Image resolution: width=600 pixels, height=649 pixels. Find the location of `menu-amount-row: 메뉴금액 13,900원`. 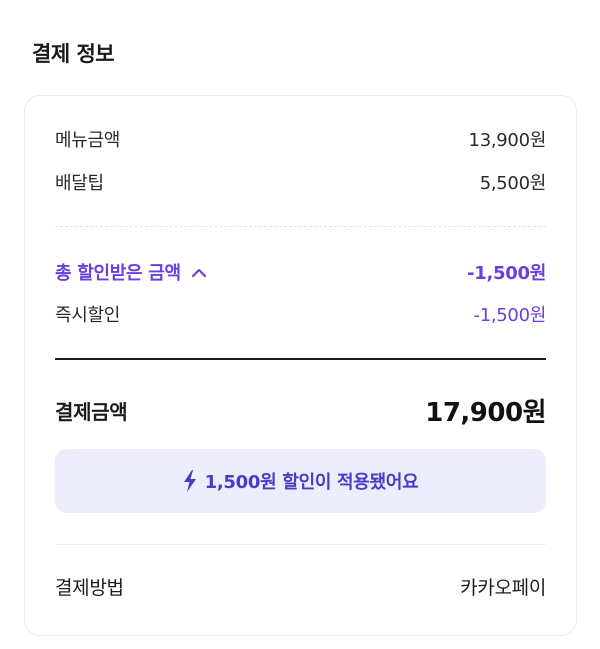

menu-amount-row: 메뉴금액 13,900원 is located at coordinates (300, 139).